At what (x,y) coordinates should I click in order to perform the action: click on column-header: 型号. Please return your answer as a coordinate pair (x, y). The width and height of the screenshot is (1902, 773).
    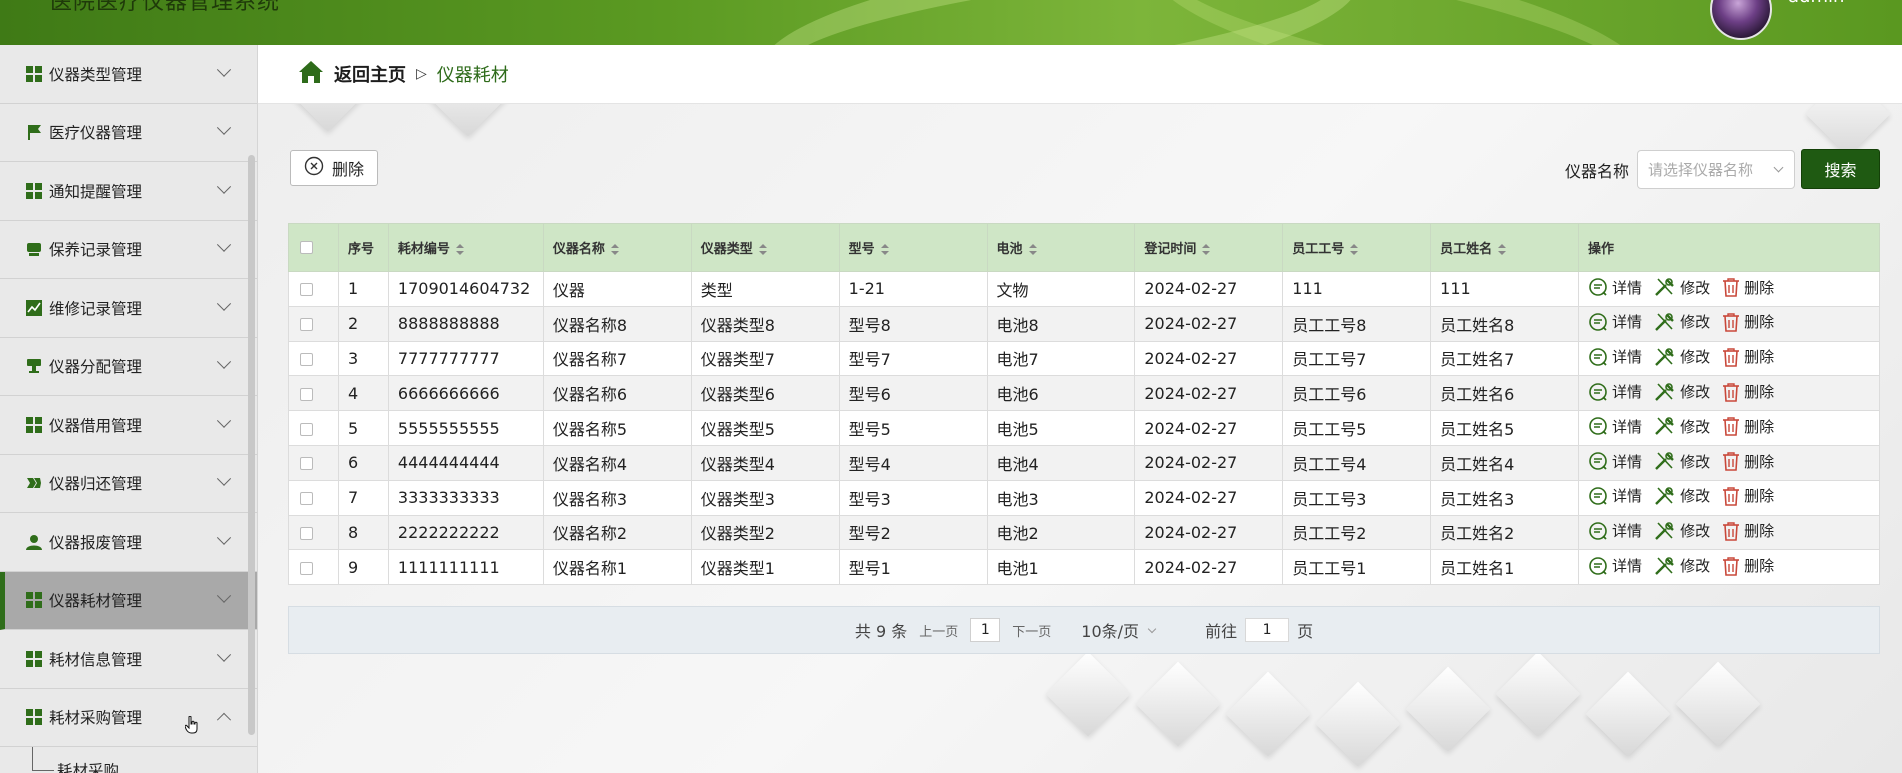
    Looking at the image, I should click on (913, 247).